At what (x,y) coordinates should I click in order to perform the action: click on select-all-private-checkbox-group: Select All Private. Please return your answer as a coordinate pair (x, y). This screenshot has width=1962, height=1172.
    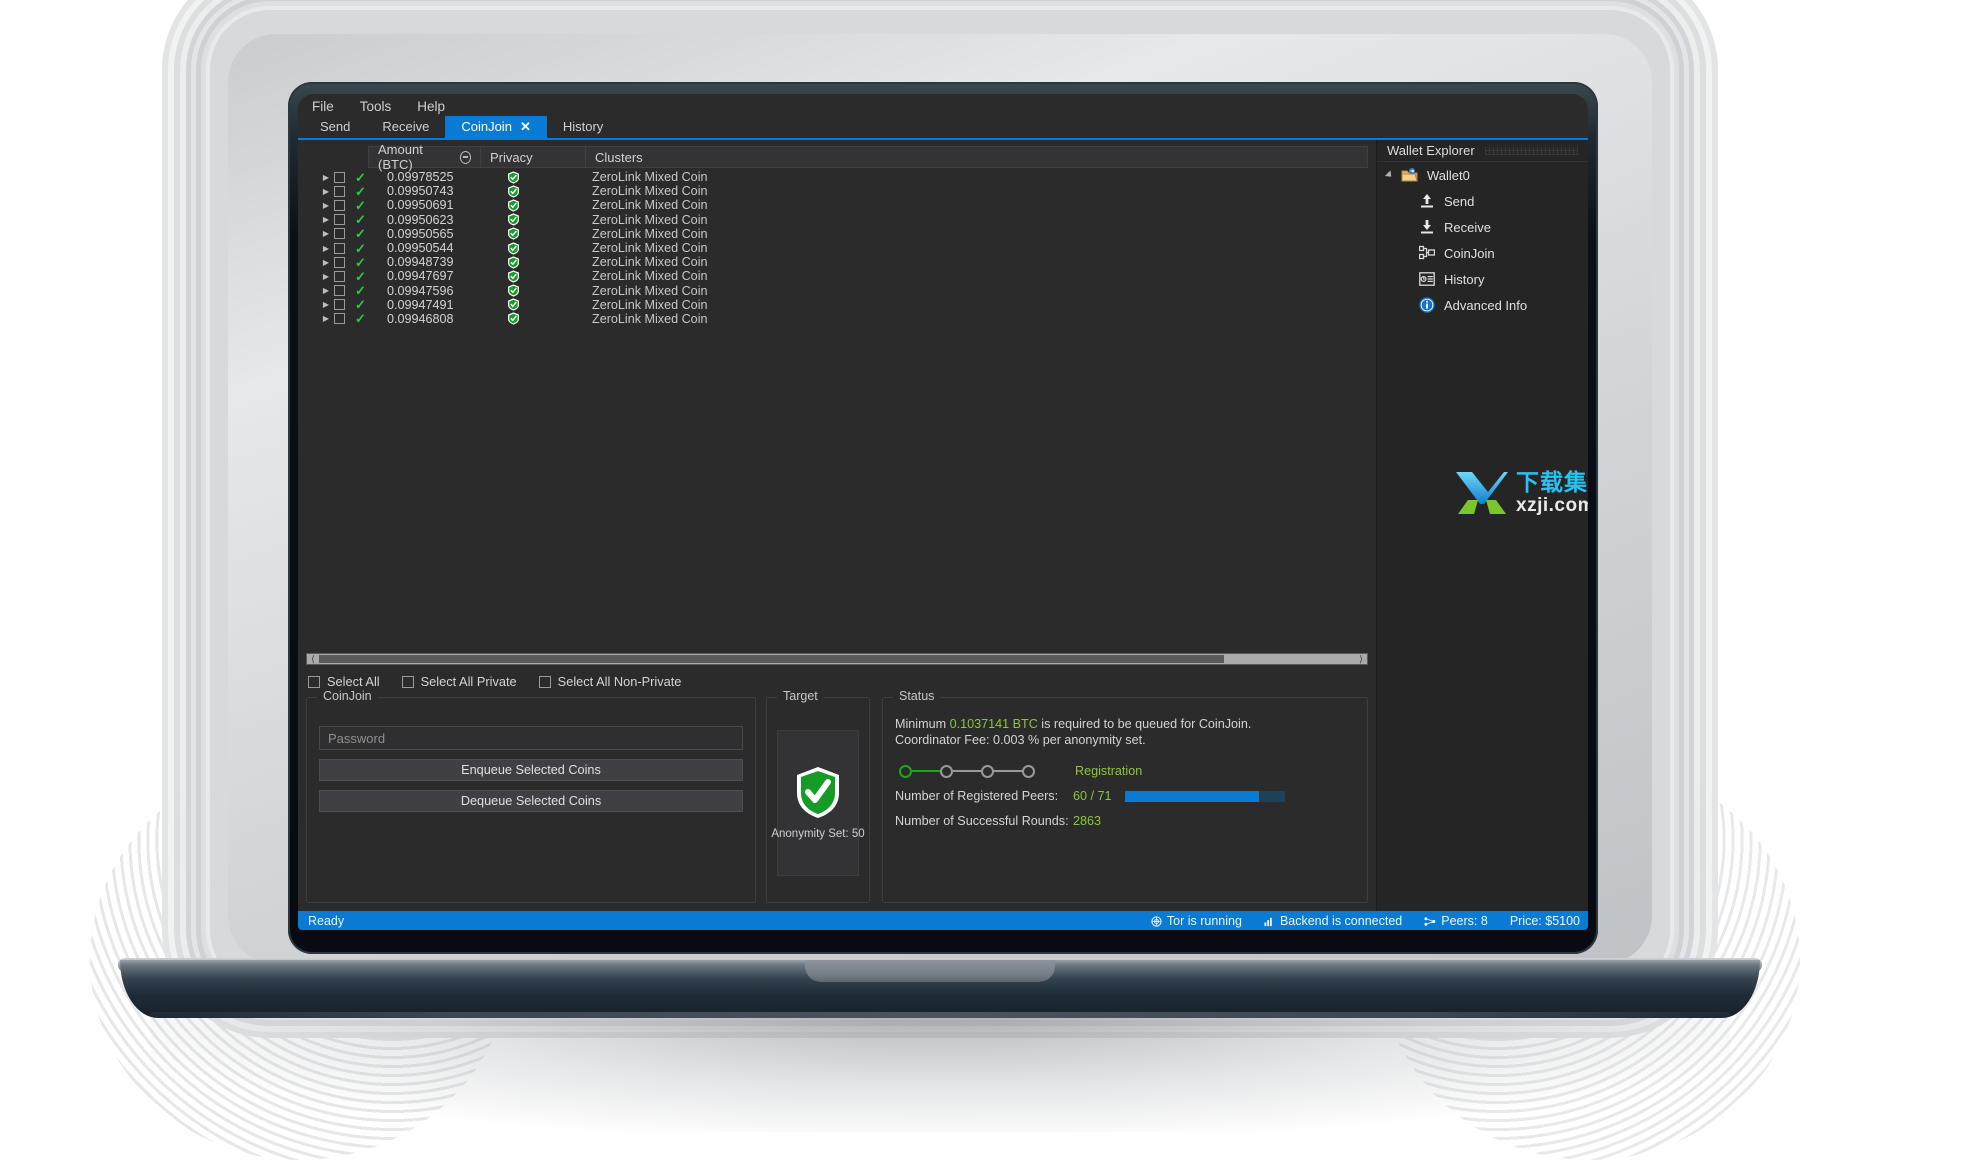
    Looking at the image, I should click on (459, 681).